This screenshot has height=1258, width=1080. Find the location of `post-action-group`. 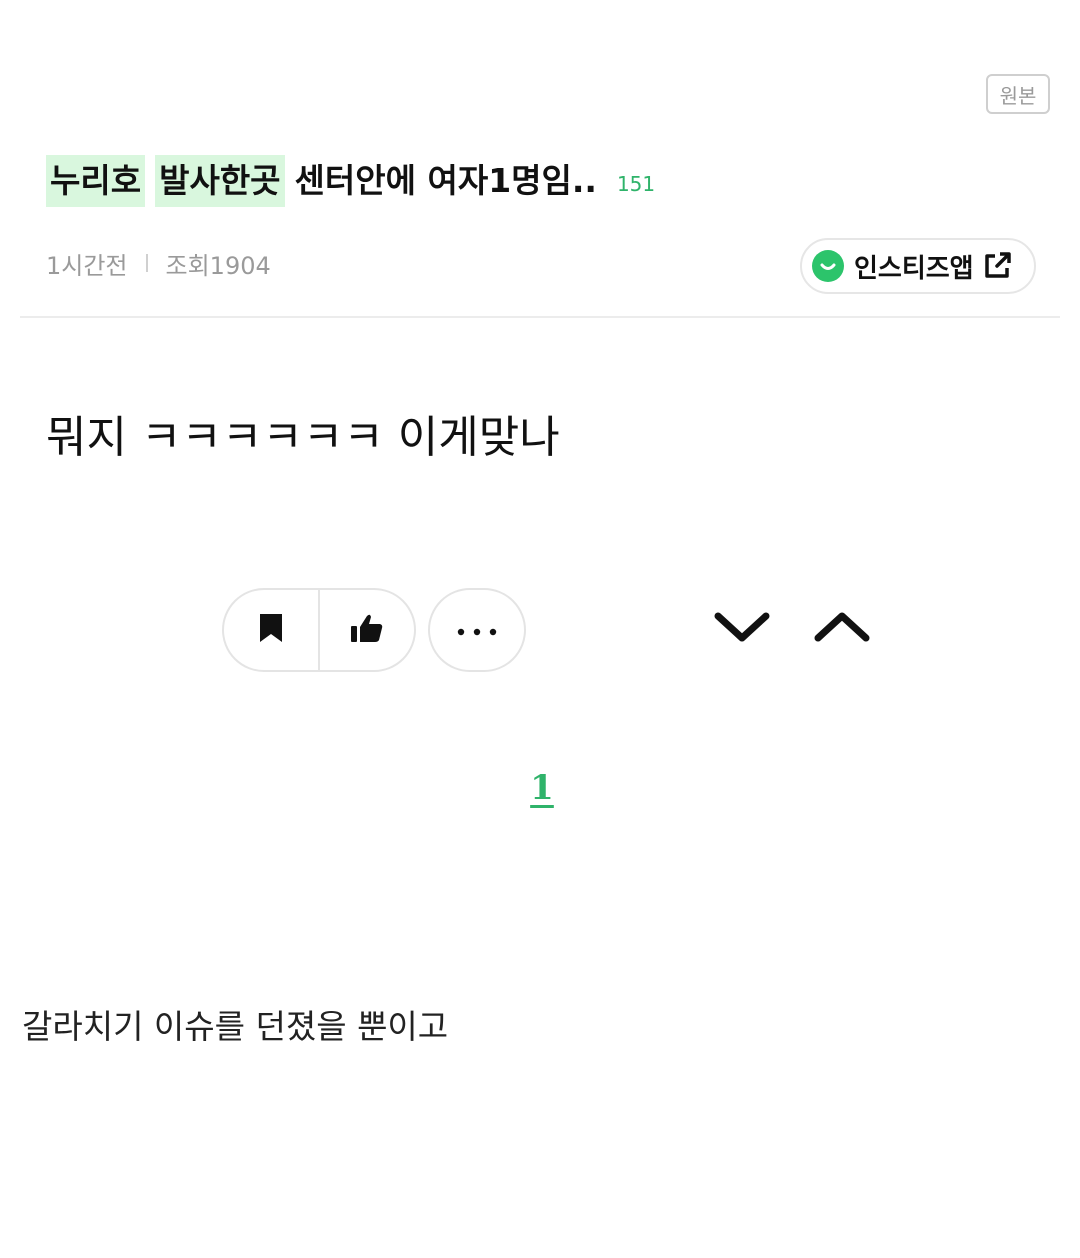

post-action-group is located at coordinates (319, 630).